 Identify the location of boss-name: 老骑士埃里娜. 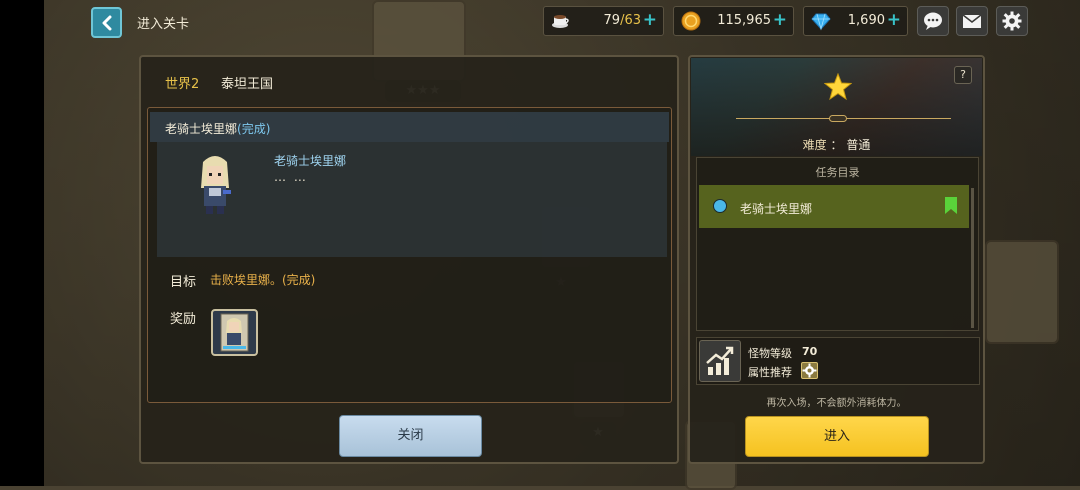
(310, 161).